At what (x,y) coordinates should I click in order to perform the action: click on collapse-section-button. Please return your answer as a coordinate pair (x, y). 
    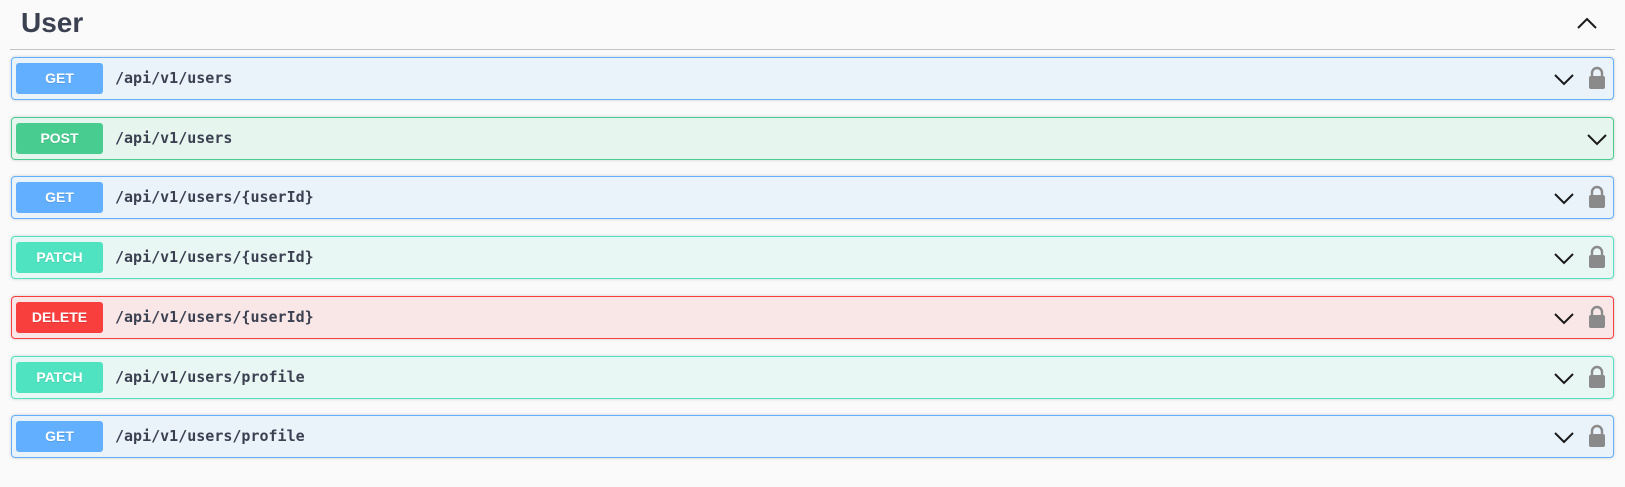
    Looking at the image, I should click on (1587, 24).